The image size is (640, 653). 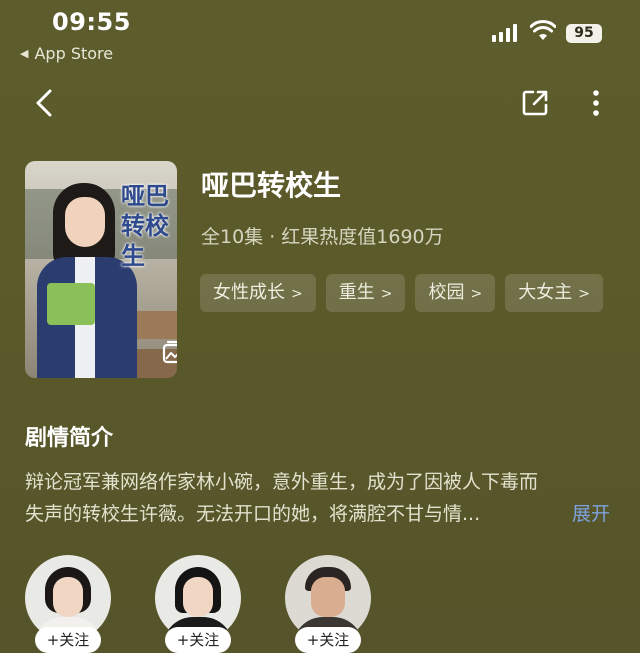 I want to click on back-to-app-store: ◀ App Store, so click(x=66, y=53).